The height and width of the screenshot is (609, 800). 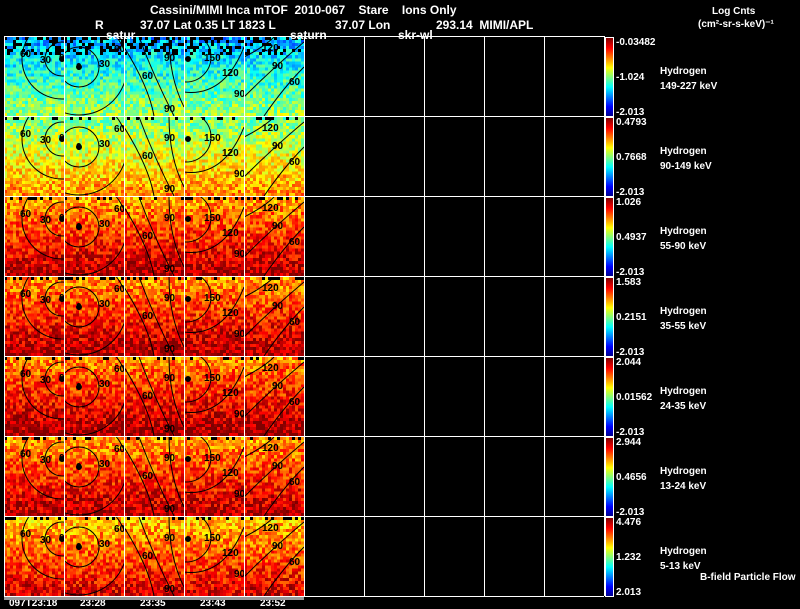 I want to click on colorbar-max: 0.4793, so click(x=631, y=122).